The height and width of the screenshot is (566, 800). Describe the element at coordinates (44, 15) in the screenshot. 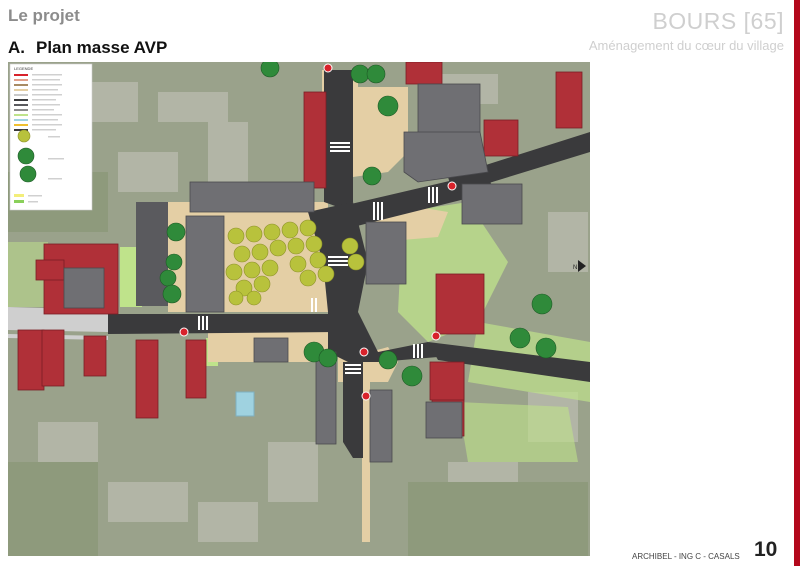

I see `section-tag: Le projet` at that location.